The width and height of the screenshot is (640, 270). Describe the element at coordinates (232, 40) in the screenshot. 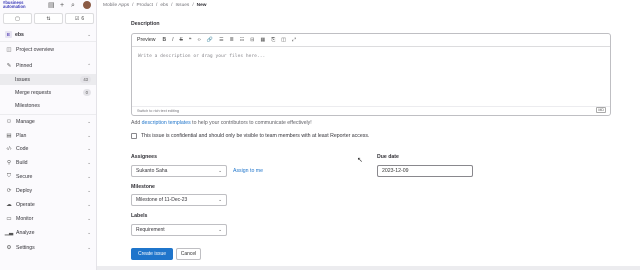

I see `numbered-list-icon: ≣` at that location.